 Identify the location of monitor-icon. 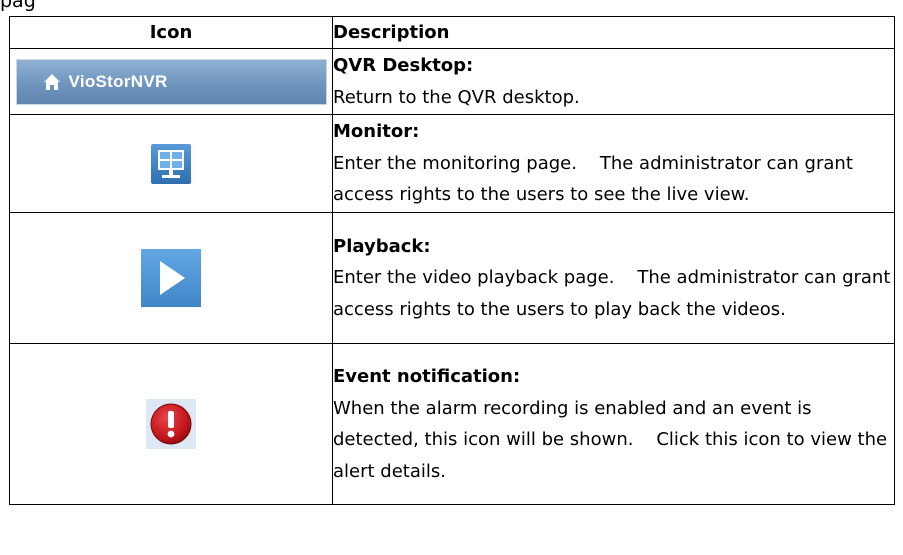
(171, 163).